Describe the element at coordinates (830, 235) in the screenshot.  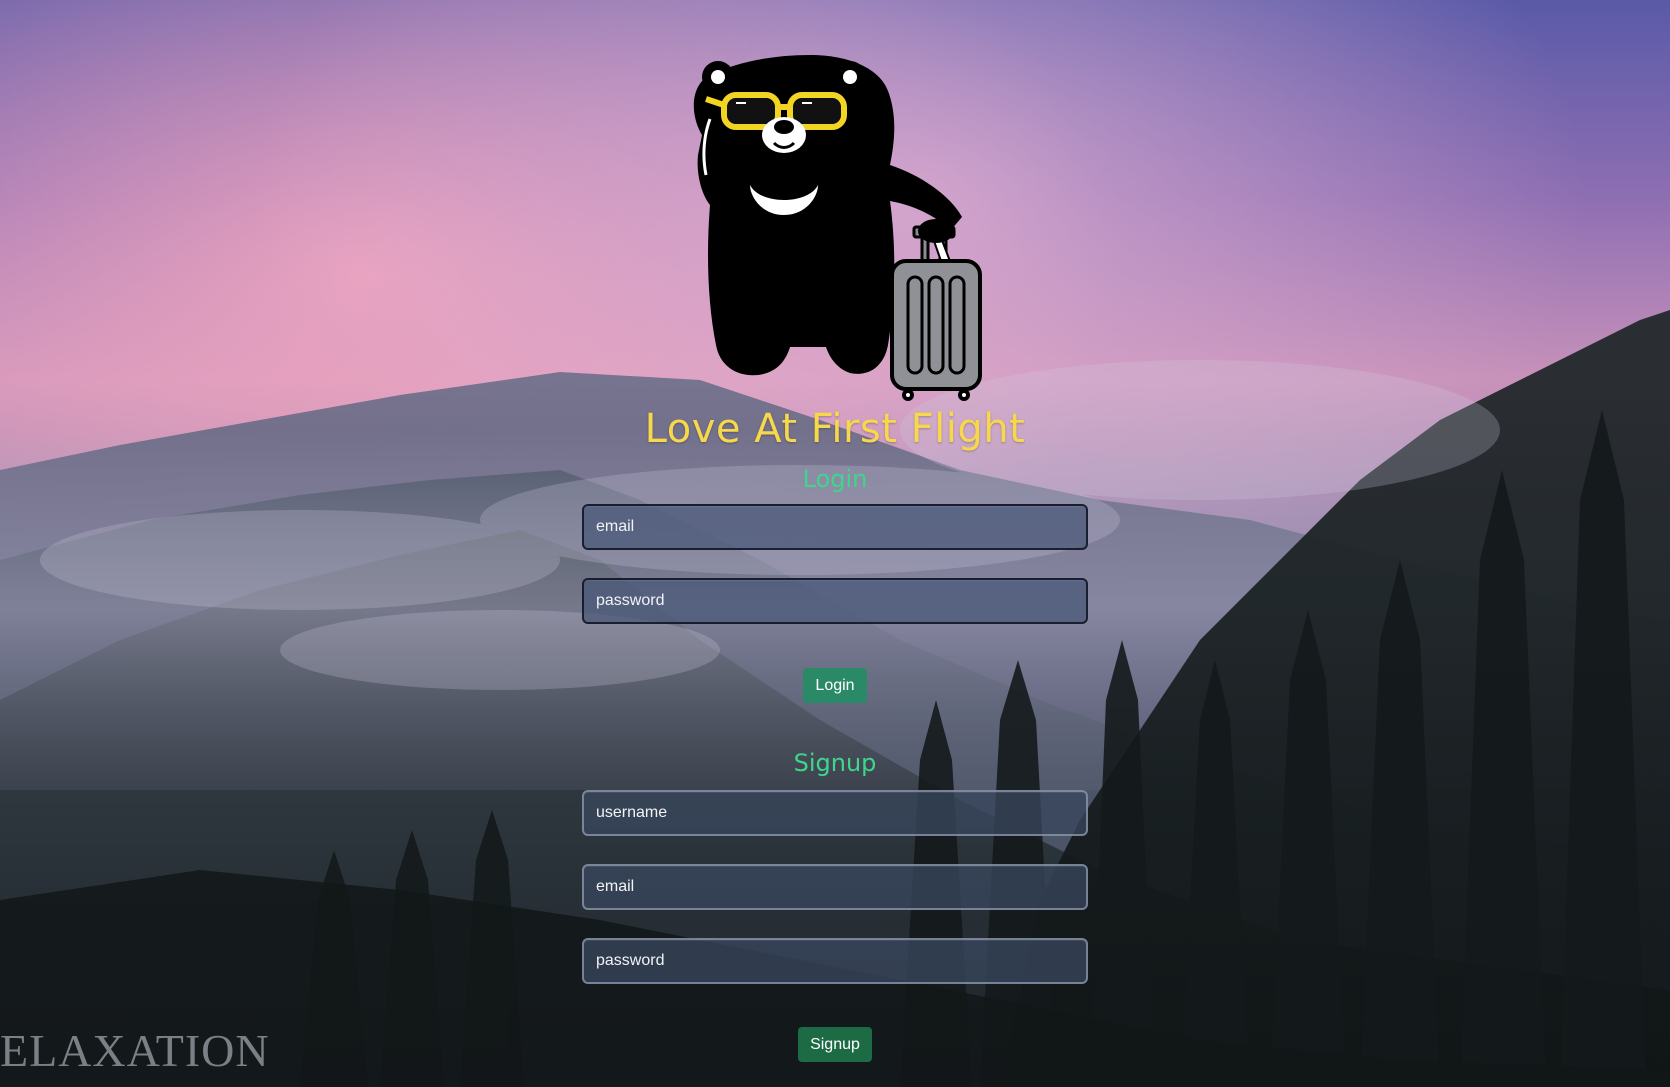
I see `bear-with-suitcase-icon` at that location.